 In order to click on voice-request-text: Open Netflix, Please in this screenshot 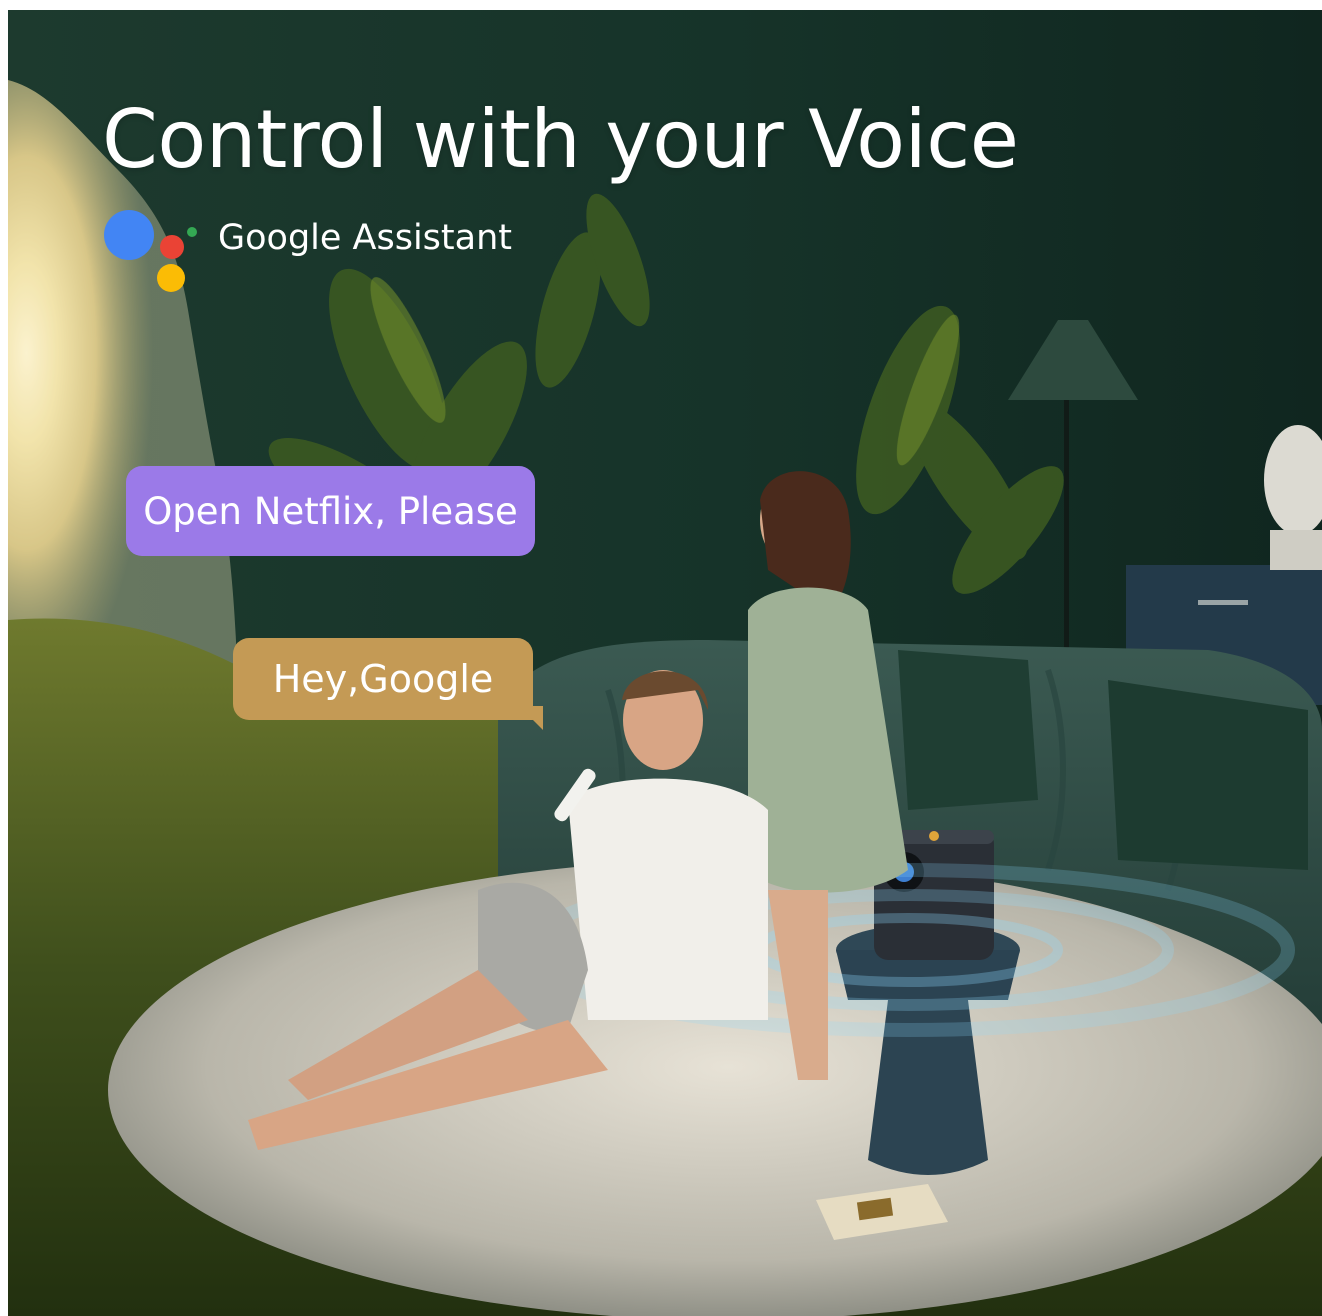, I will do `click(330, 511)`.